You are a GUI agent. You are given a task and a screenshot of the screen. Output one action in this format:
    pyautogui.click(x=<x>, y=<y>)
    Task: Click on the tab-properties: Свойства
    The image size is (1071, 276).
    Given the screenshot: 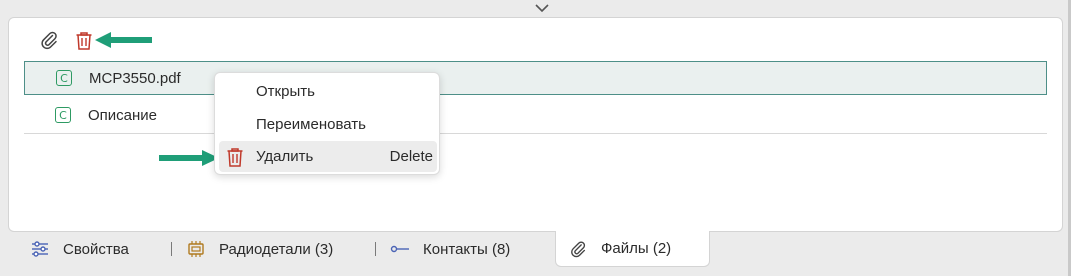 What is the action you would take?
    pyautogui.click(x=79, y=249)
    